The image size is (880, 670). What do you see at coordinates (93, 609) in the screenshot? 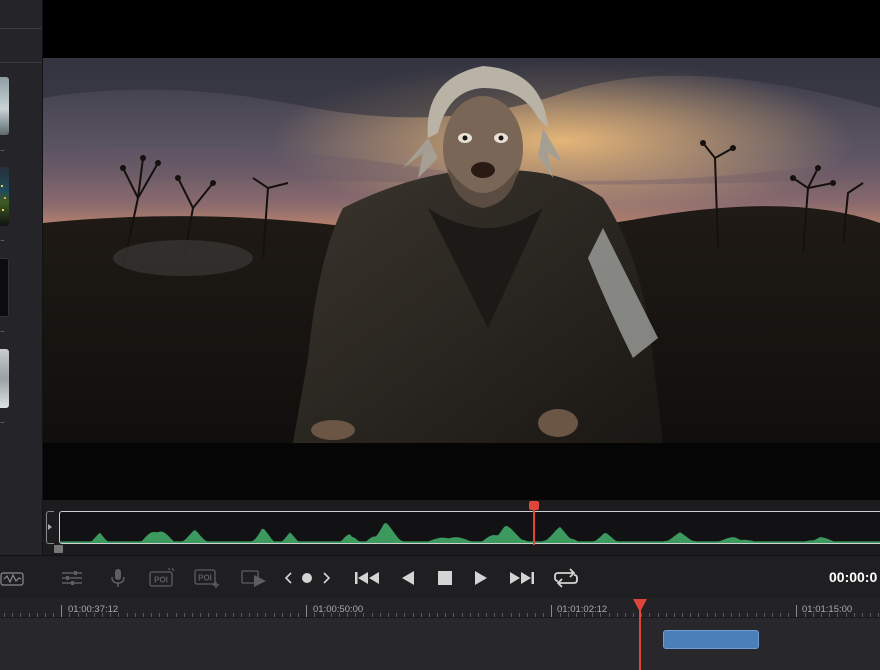
I see `ruler-timecode: 01:00:37:12` at bounding box center [93, 609].